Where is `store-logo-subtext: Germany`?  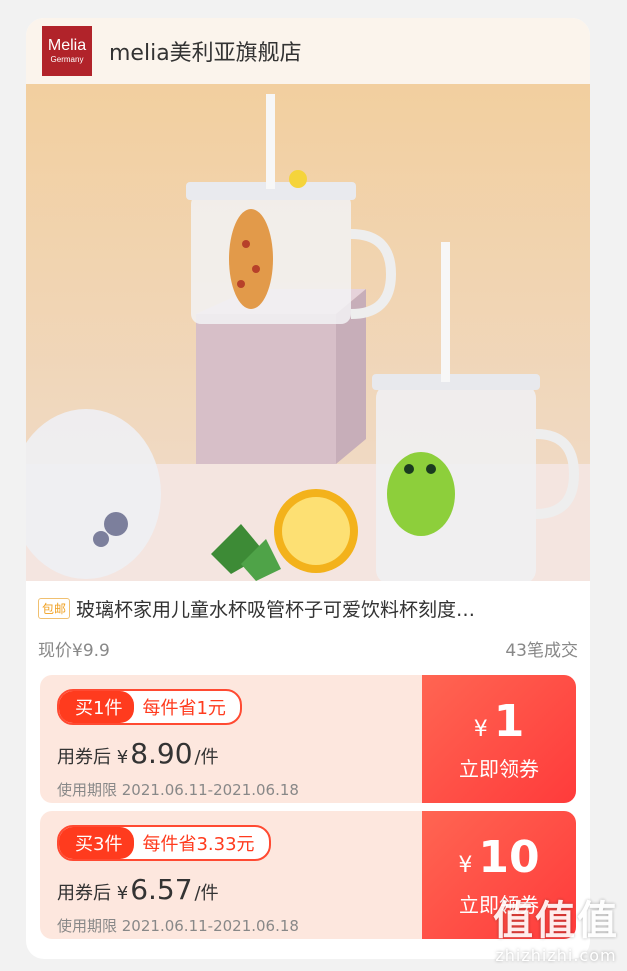
store-logo-subtext: Germany is located at coordinates (67, 59).